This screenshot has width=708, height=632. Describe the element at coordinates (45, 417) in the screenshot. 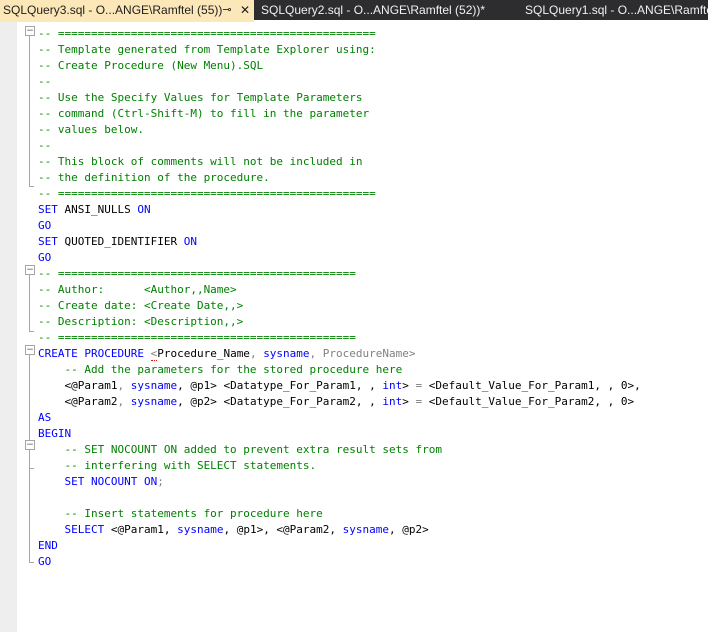

I see `code-line: AS` at that location.